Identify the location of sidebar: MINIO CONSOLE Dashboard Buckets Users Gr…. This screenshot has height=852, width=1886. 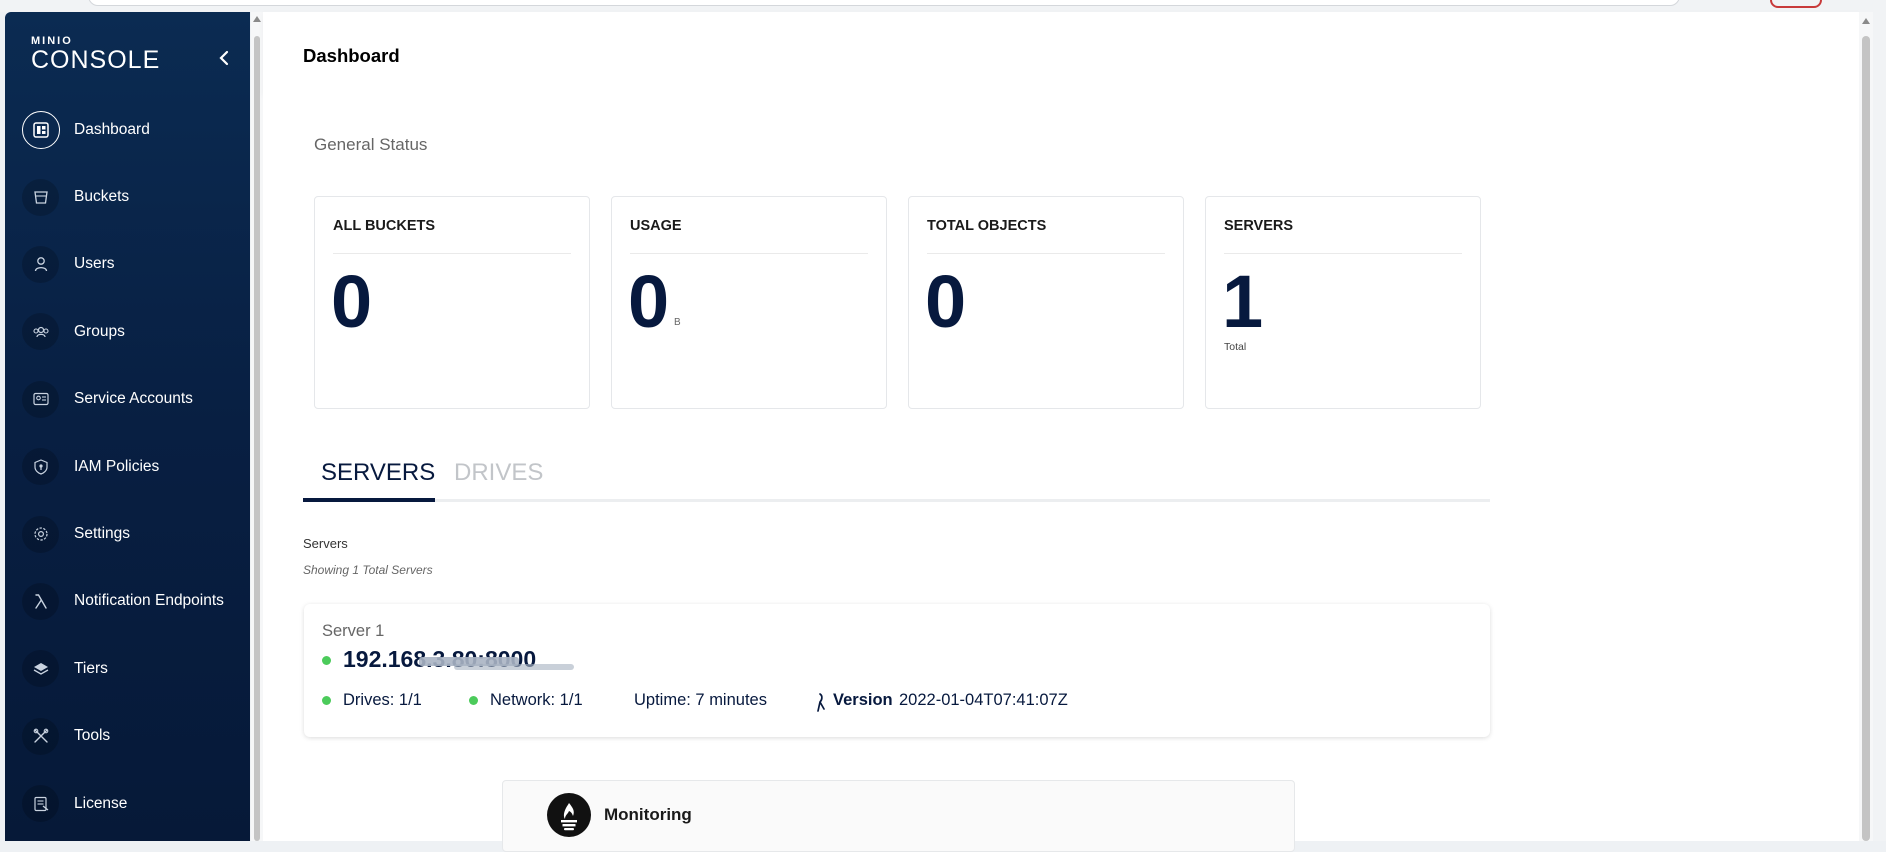
(127, 426).